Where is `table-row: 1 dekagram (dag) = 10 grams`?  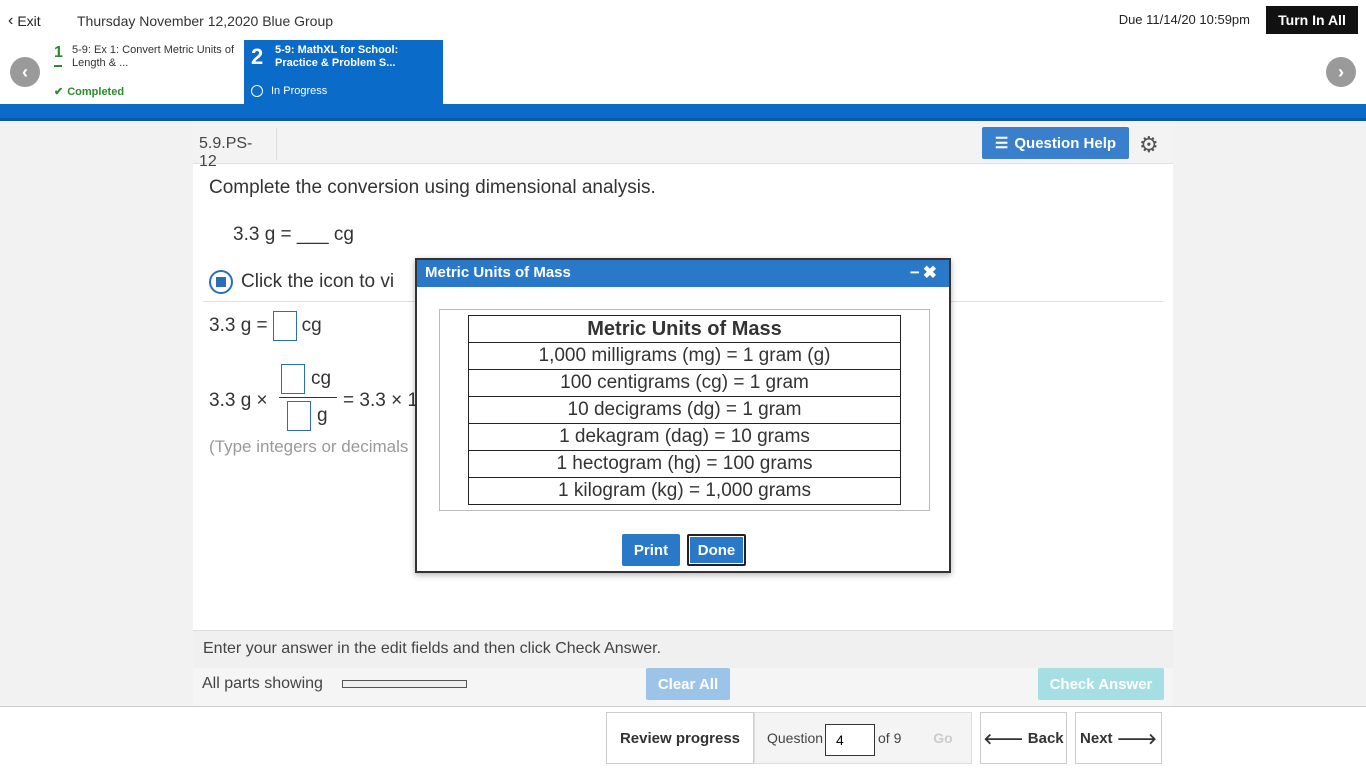
table-row: 1 dekagram (dag) = 10 grams is located at coordinates (684, 437).